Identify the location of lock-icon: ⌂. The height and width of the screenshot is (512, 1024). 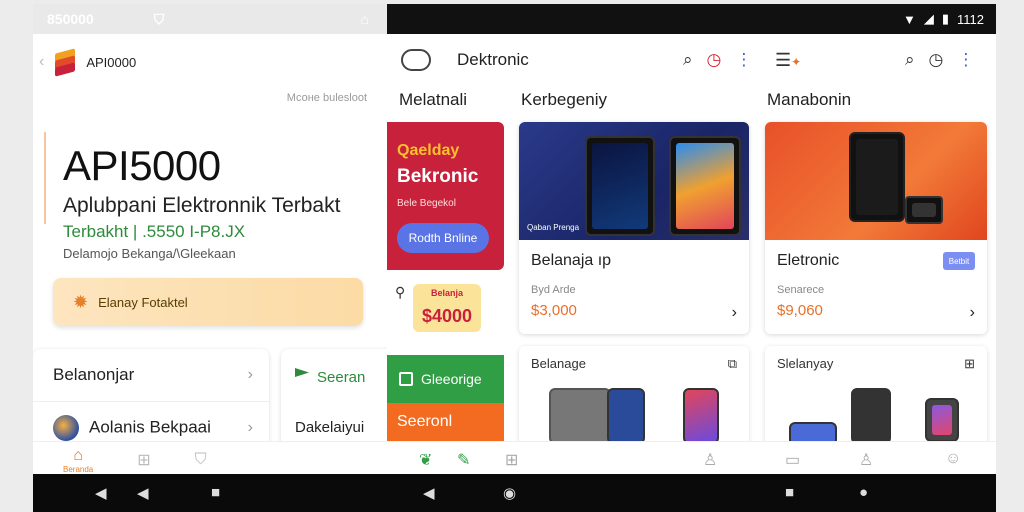
(364, 19).